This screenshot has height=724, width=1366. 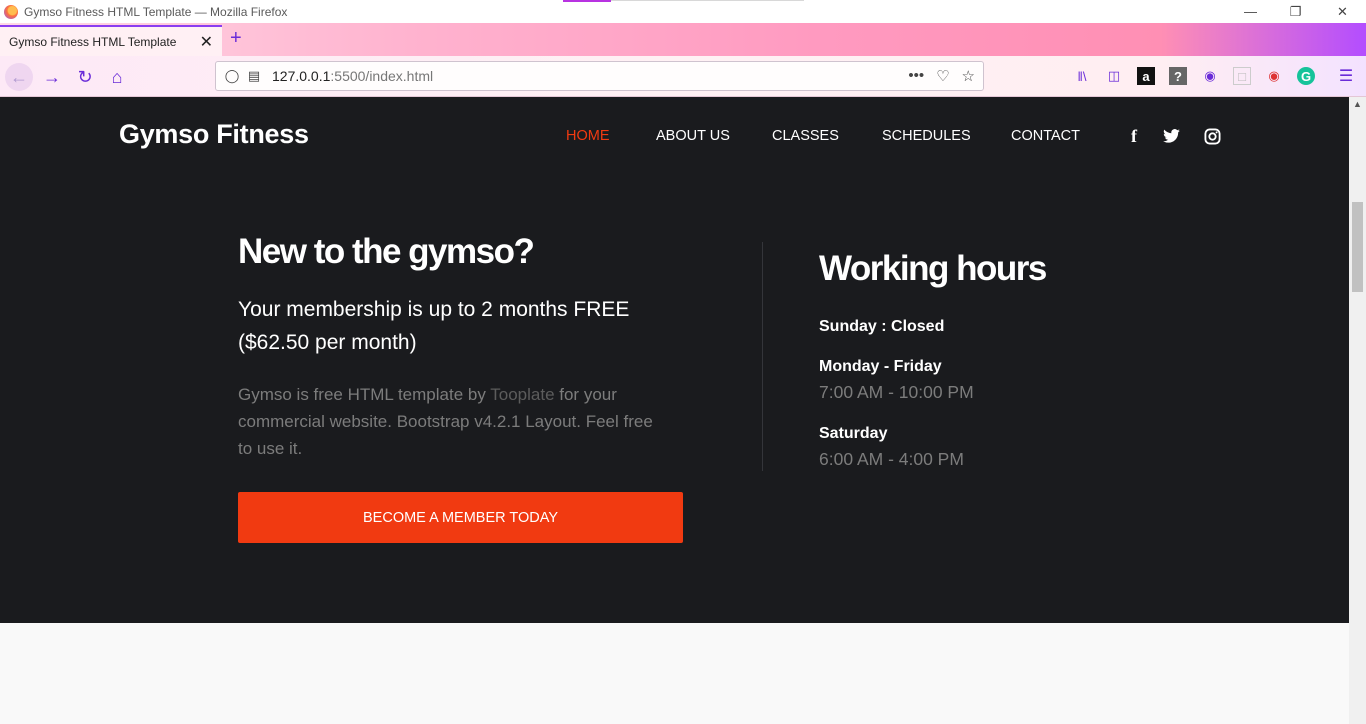 What do you see at coordinates (1295, 11) in the screenshot?
I see `restore-button: ❐` at bounding box center [1295, 11].